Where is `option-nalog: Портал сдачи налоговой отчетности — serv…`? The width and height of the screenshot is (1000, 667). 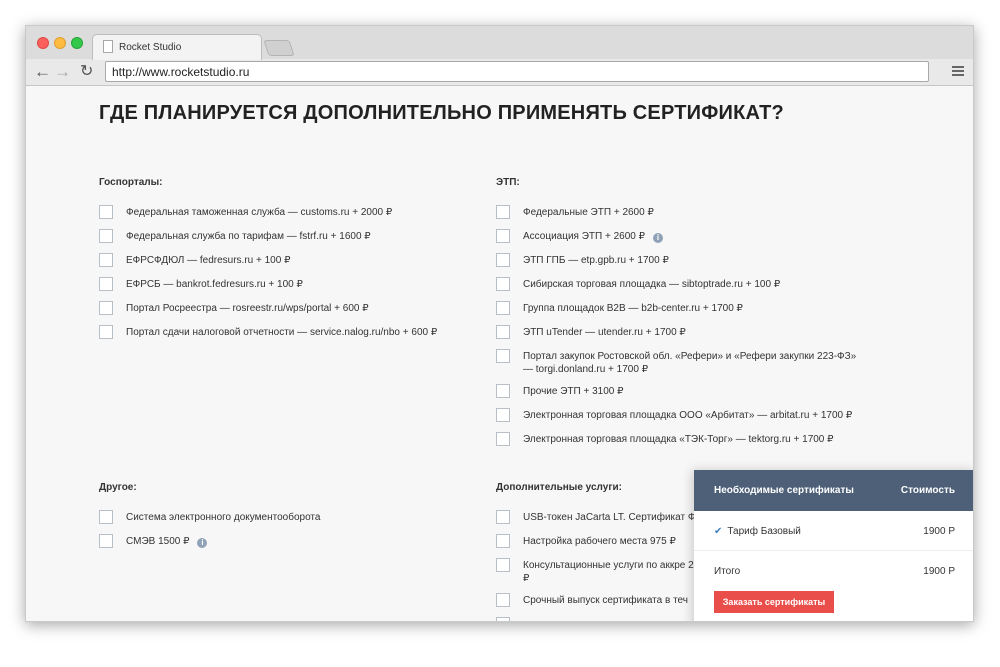 option-nalog: Портал сдачи налоговой отчетности — serv… is located at coordinates (289, 333).